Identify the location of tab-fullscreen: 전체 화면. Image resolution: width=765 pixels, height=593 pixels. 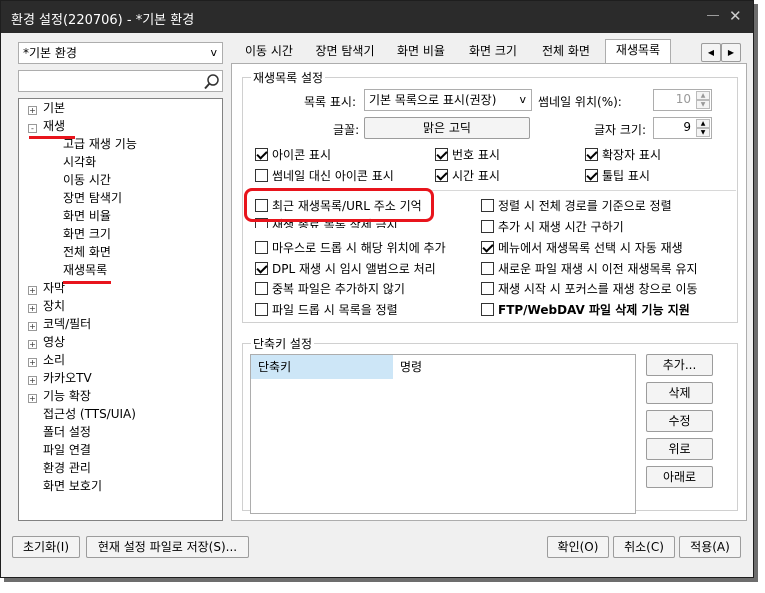
(566, 52).